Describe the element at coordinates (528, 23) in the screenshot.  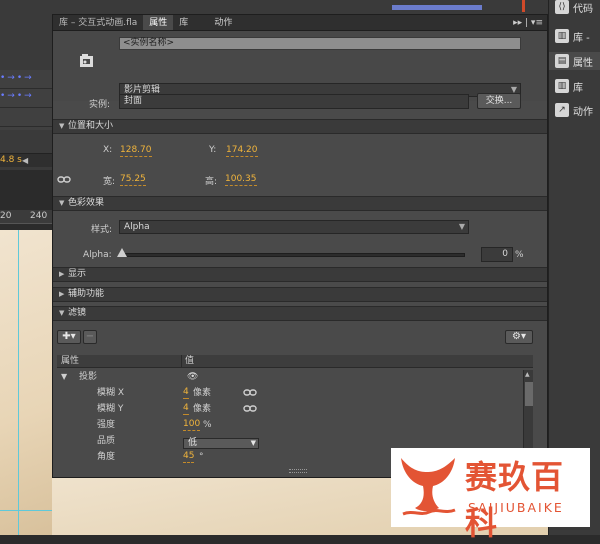
I see `panel-menu-icon: ▸▸ | ▾≡` at that location.